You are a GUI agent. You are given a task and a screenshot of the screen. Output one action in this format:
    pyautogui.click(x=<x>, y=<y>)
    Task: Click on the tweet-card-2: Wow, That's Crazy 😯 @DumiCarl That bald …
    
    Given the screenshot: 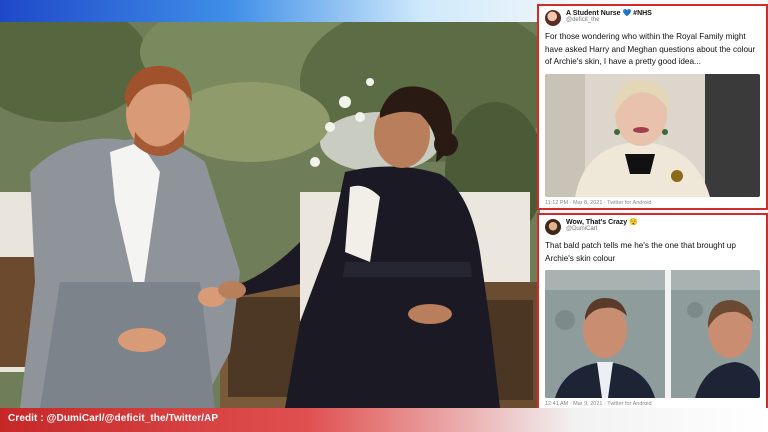 What is the action you would take?
    pyautogui.click(x=652, y=317)
    